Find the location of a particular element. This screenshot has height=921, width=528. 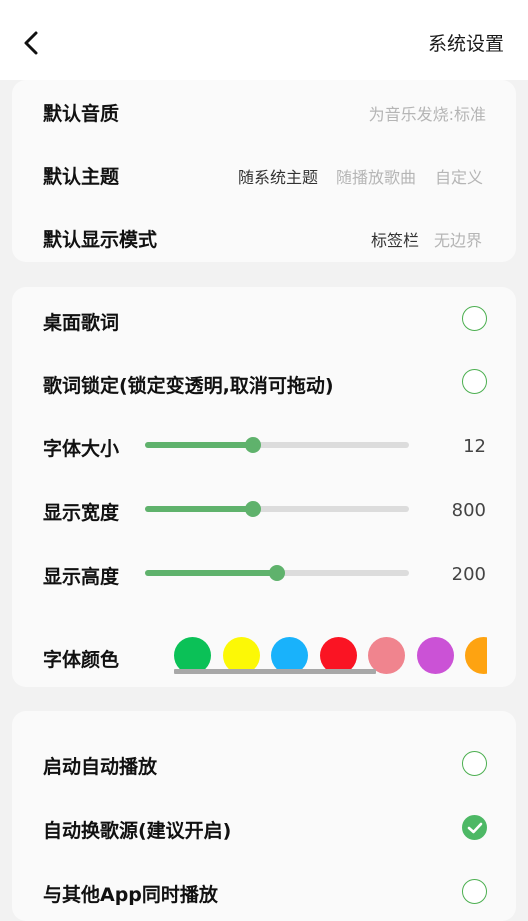

lyrics-lock-row: 歌词锁定(锁定变透明,取消可拖动) is located at coordinates (264, 382).